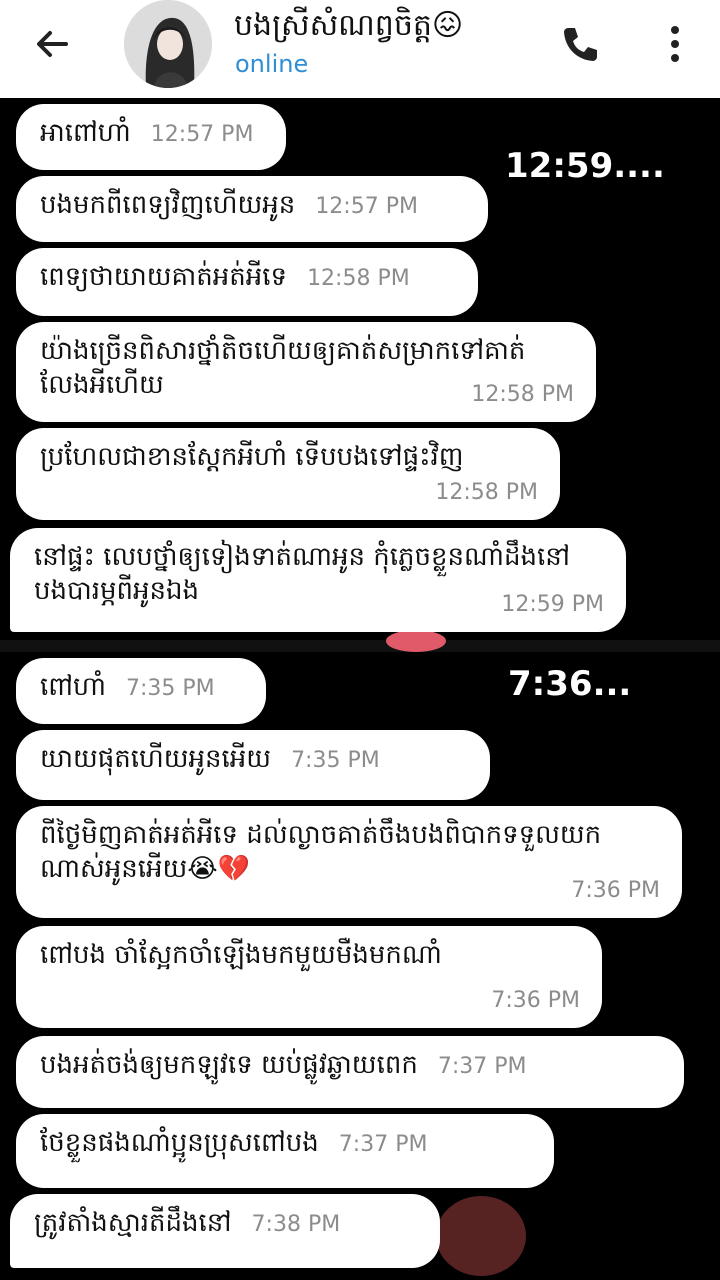  I want to click on avatar-image, so click(168, 44).